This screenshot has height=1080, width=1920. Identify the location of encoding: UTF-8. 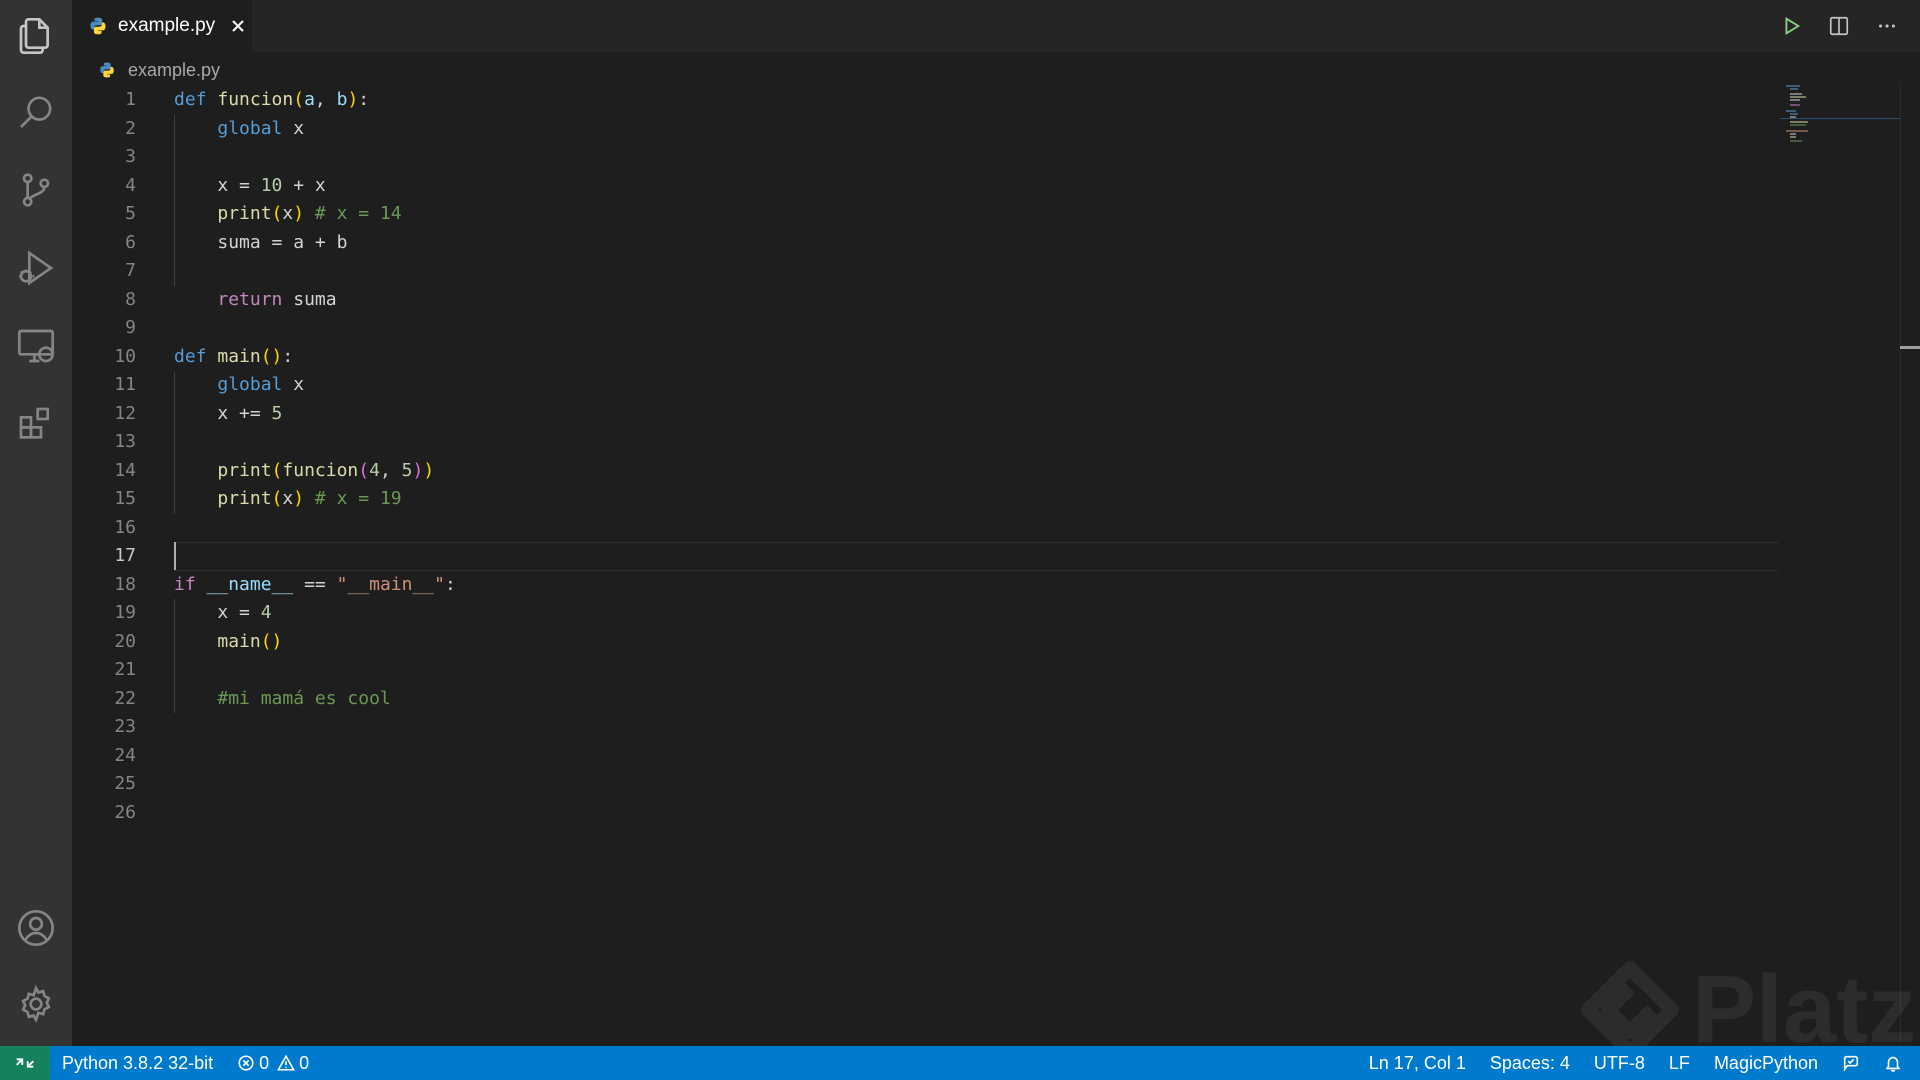
(1619, 1063).